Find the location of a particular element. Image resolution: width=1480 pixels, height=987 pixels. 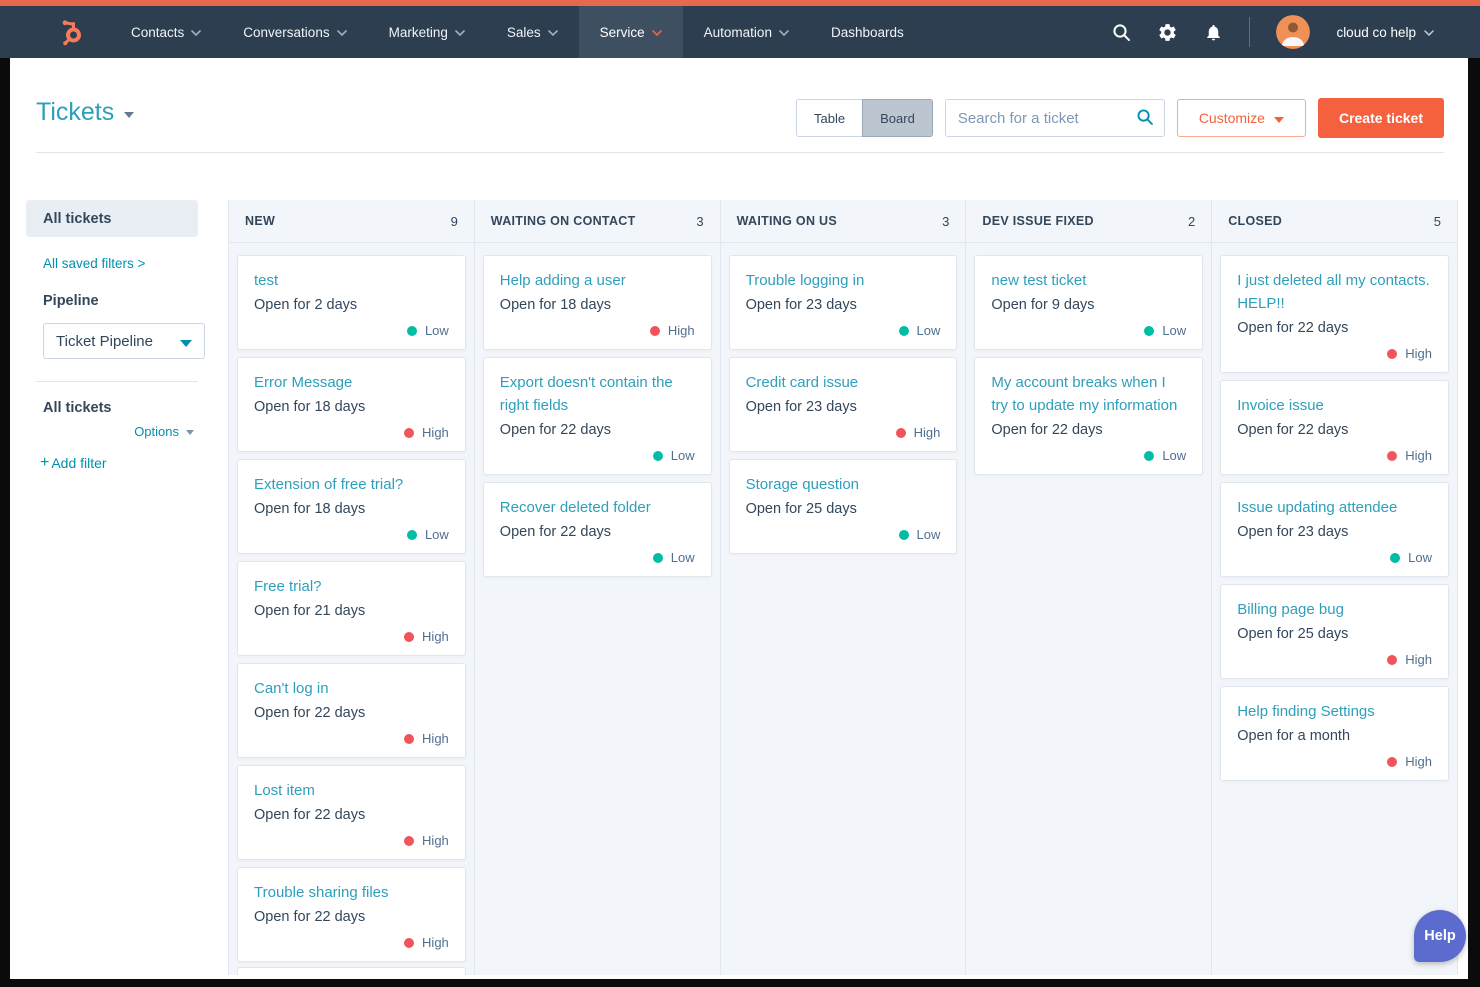

help-button: Help is located at coordinates (1440, 936).